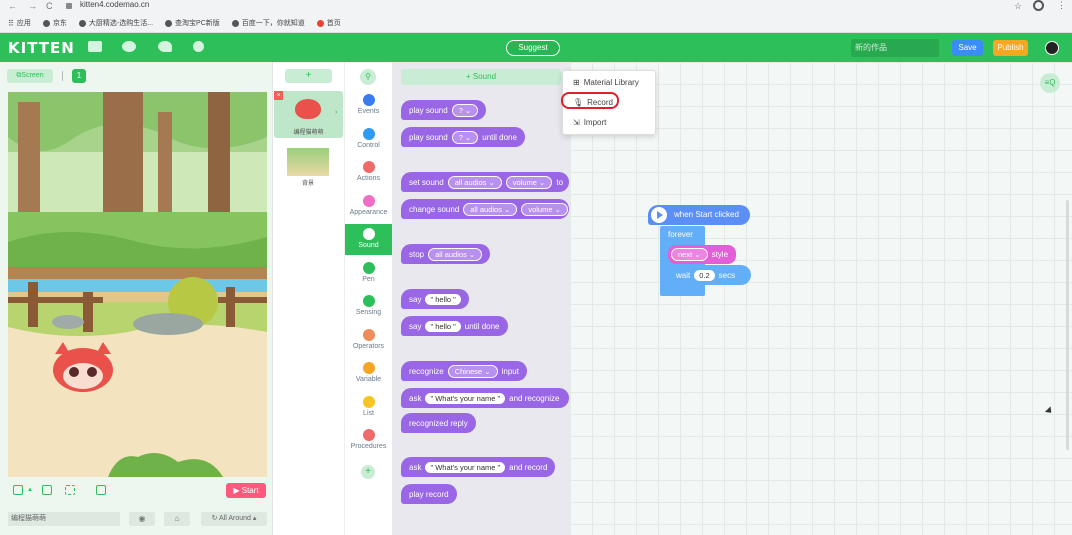  Describe the element at coordinates (368, 105) in the screenshot. I see `category-events: Events` at that location.